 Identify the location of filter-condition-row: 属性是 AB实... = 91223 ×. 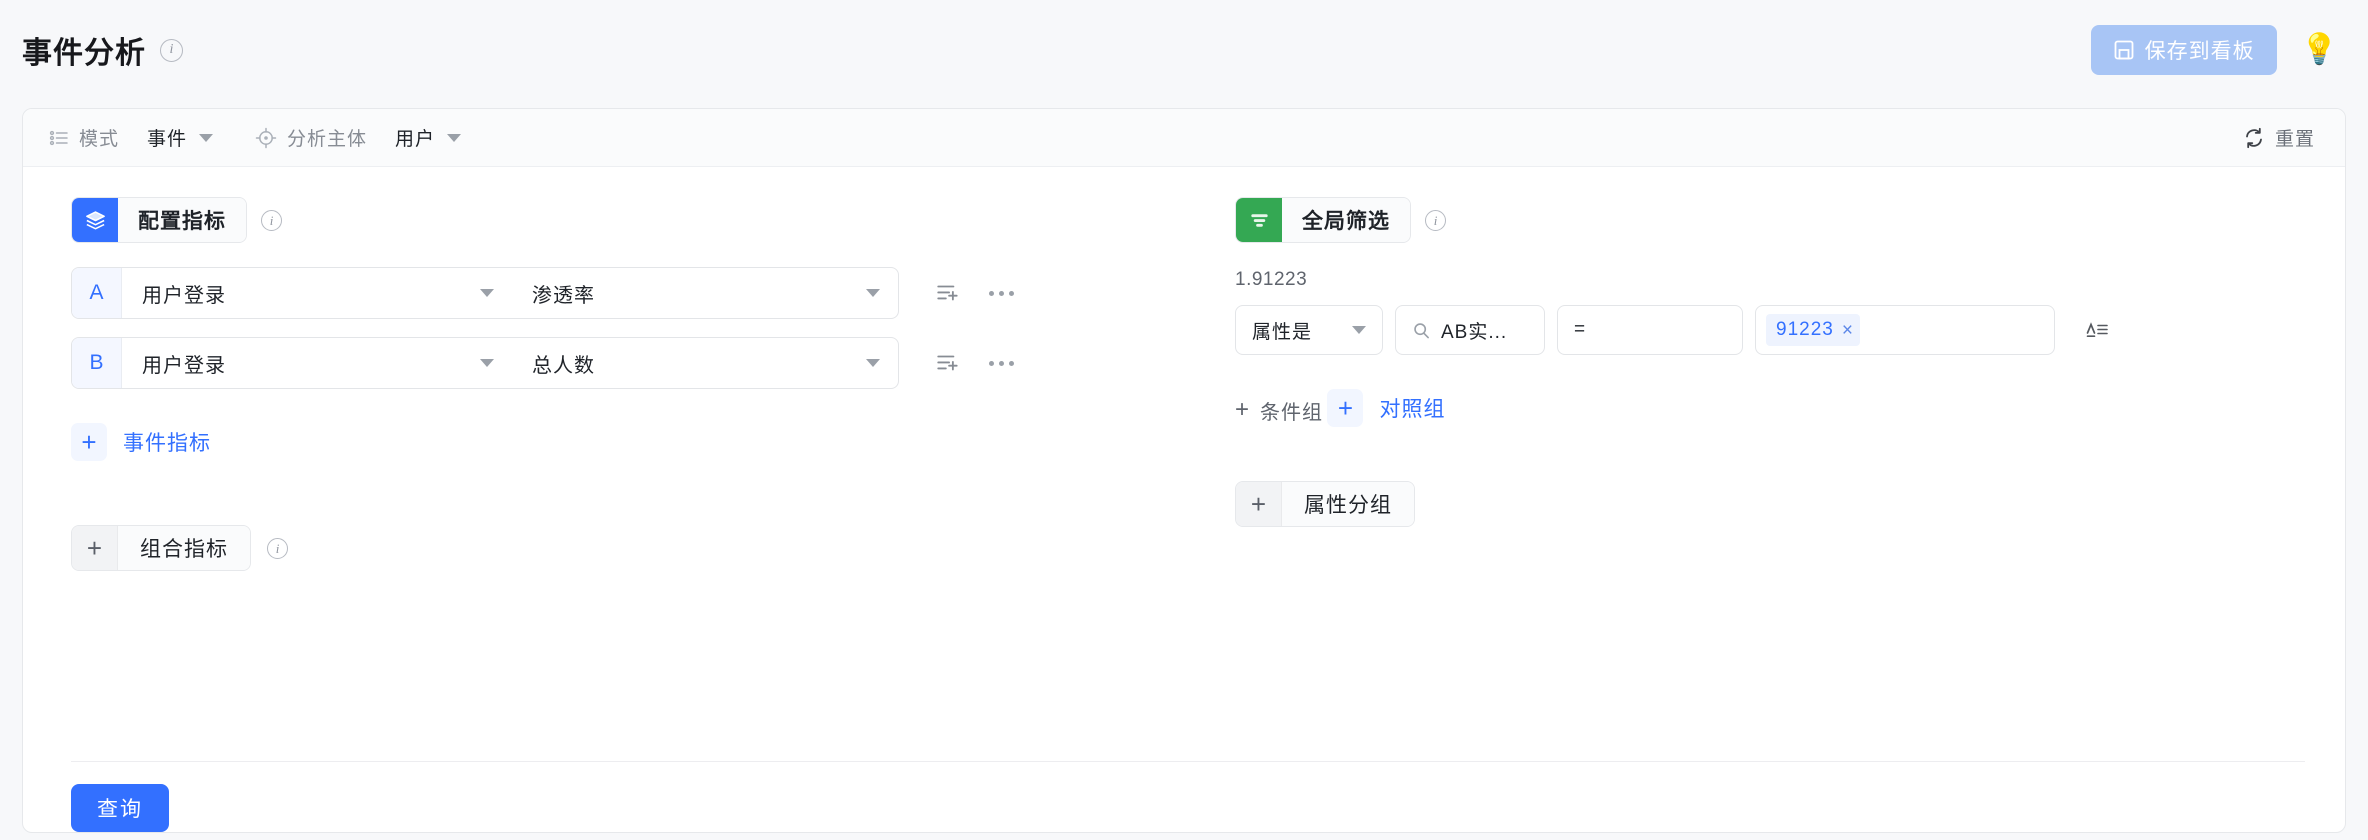
(1770, 330).